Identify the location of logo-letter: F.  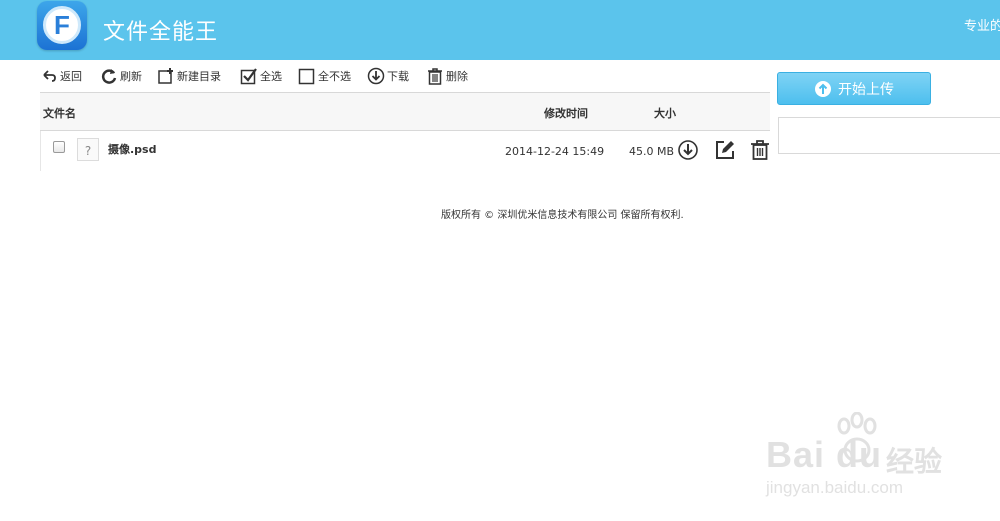
(62, 25).